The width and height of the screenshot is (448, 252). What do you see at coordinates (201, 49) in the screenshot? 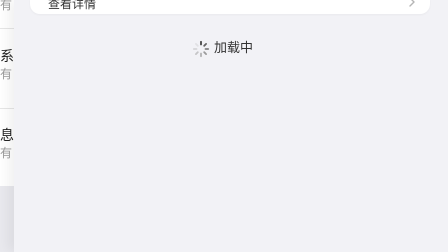
I see `spinner-icon` at bounding box center [201, 49].